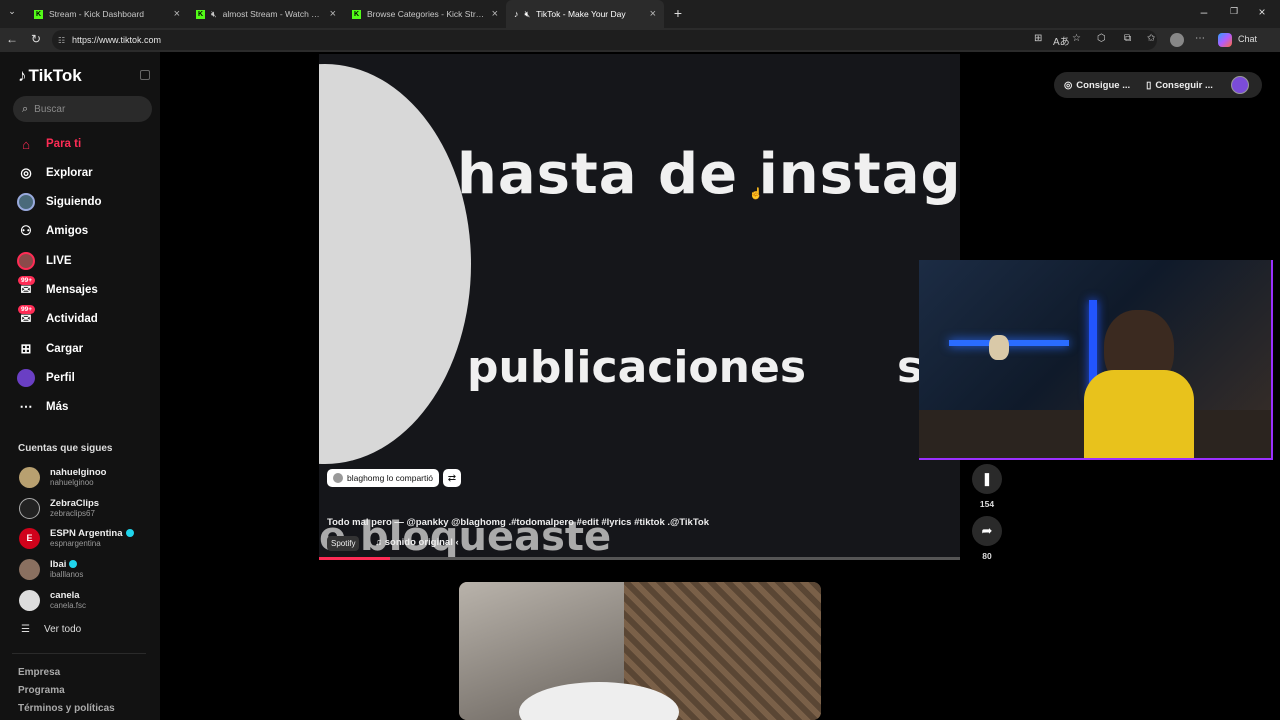 Image resolution: width=1280 pixels, height=720 pixels. What do you see at coordinates (76, 538) in the screenshot?
I see `followed-account-item: E ESPN Argentina espnargentina` at bounding box center [76, 538].